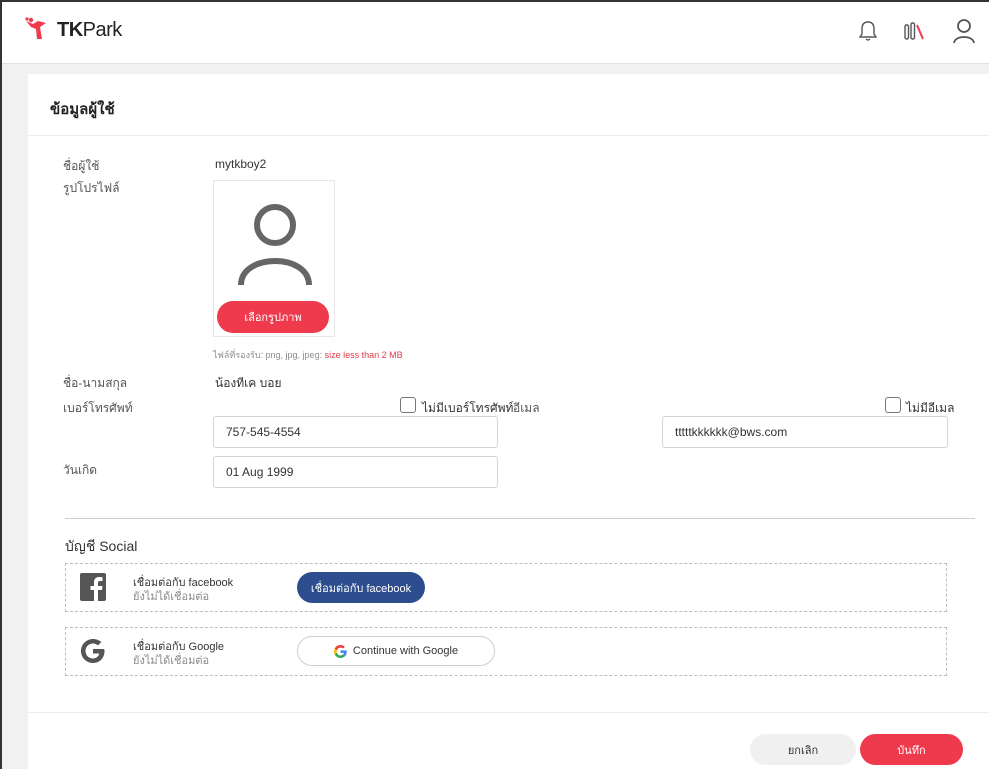 This screenshot has height=769, width=989. What do you see at coordinates (35, 28) in the screenshot?
I see `tkpark-logo-icon` at bounding box center [35, 28].